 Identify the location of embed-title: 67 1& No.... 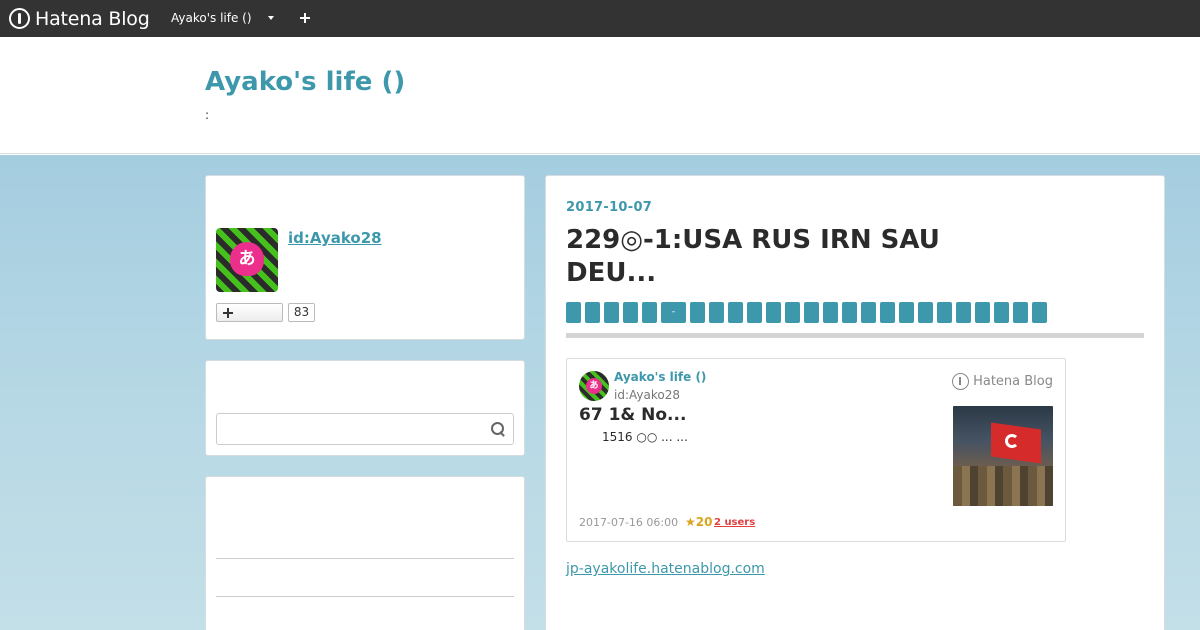
(632, 415).